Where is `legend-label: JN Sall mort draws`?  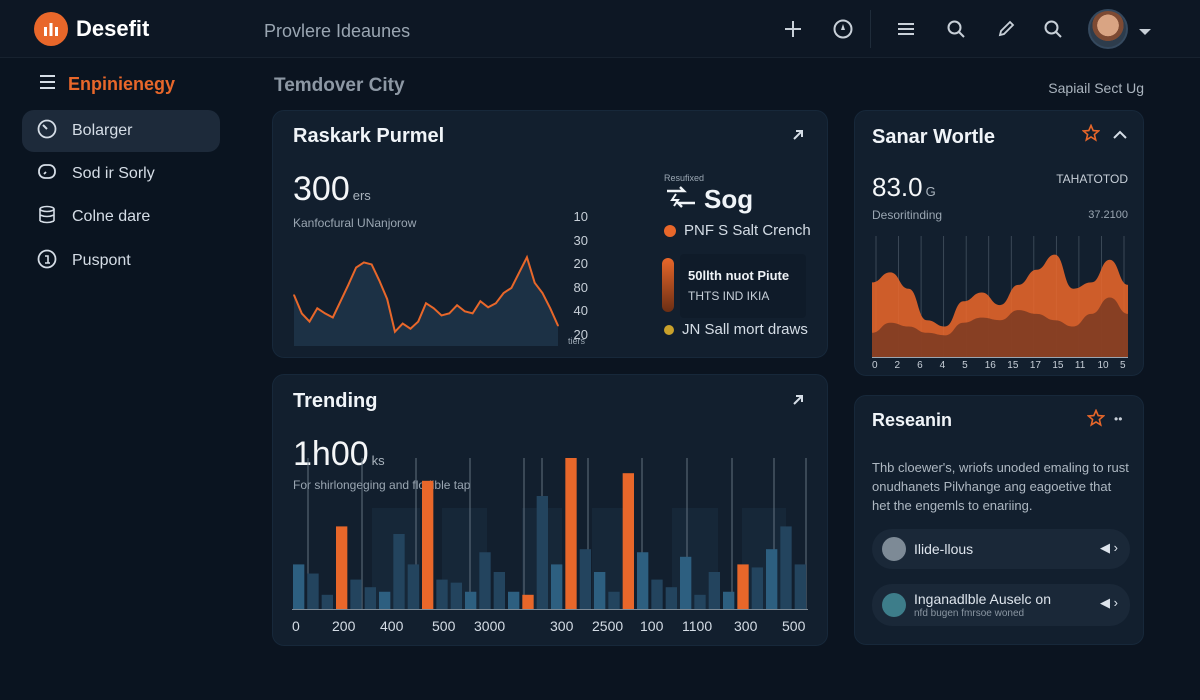 legend-label: JN Sall mort draws is located at coordinates (745, 329).